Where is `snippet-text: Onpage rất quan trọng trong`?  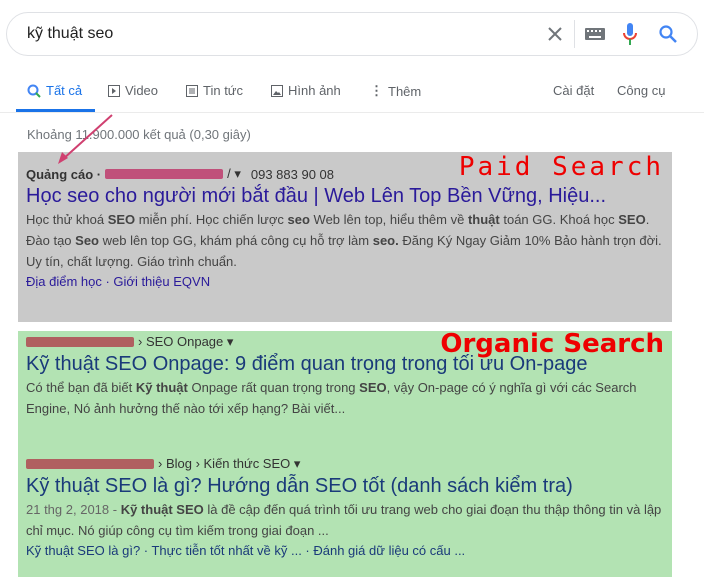
snippet-text: Onpage rất quan trọng trong is located at coordinates (273, 387).